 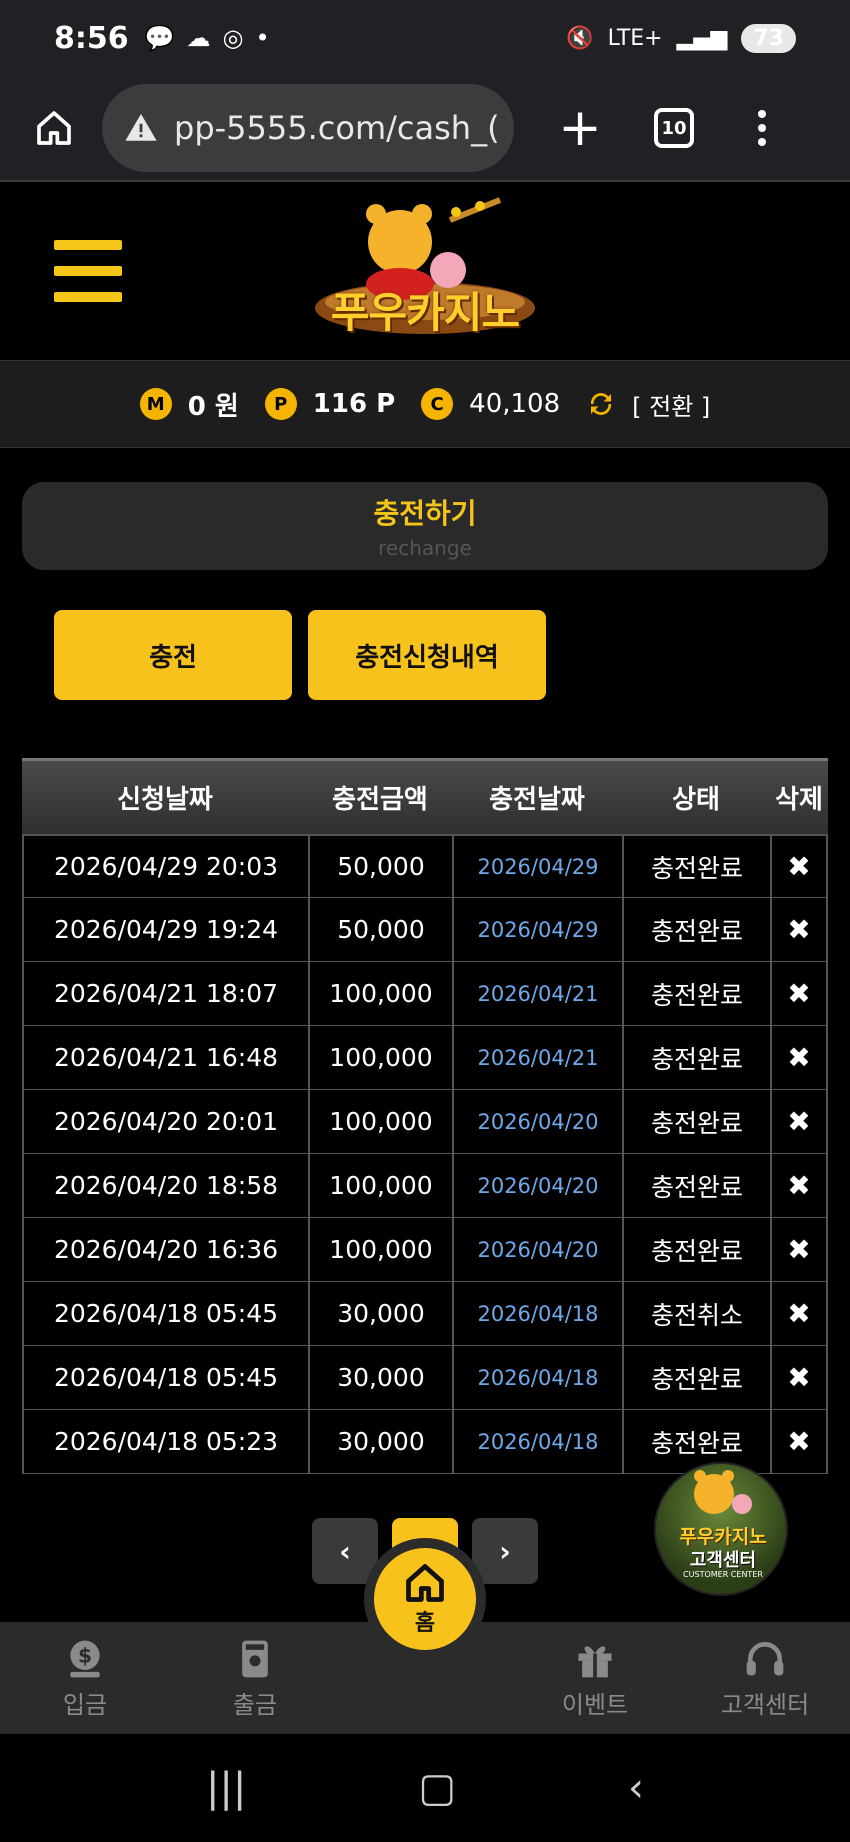 I want to click on cell-requested-date: 2026/04/18 05:45, so click(x=165, y=1313).